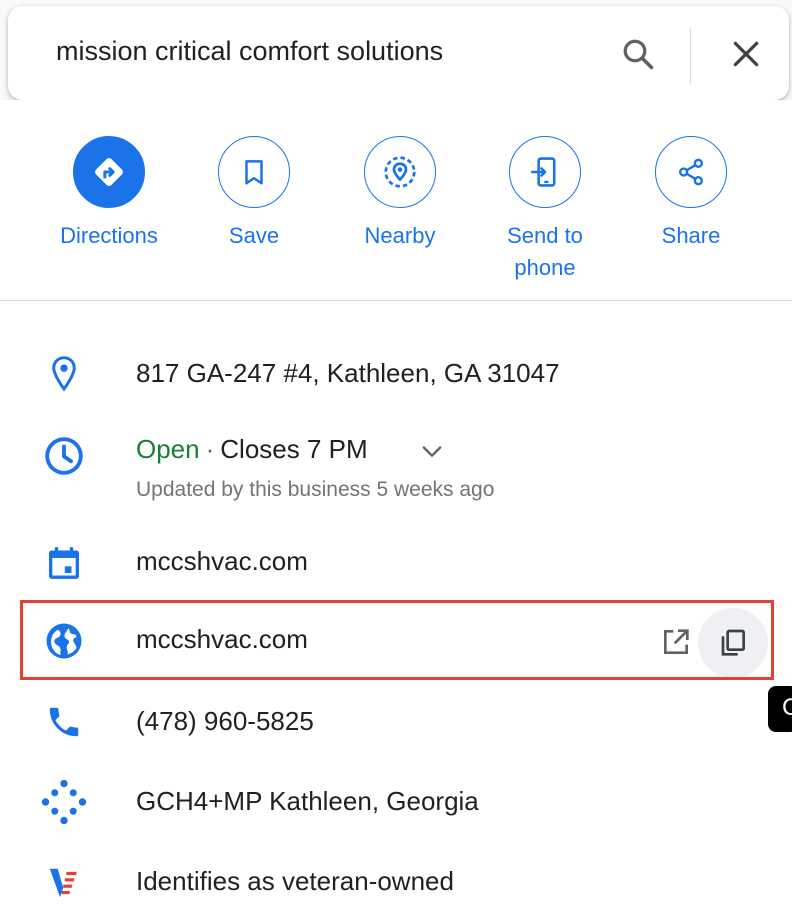  I want to click on tooltip: C, so click(780, 709).